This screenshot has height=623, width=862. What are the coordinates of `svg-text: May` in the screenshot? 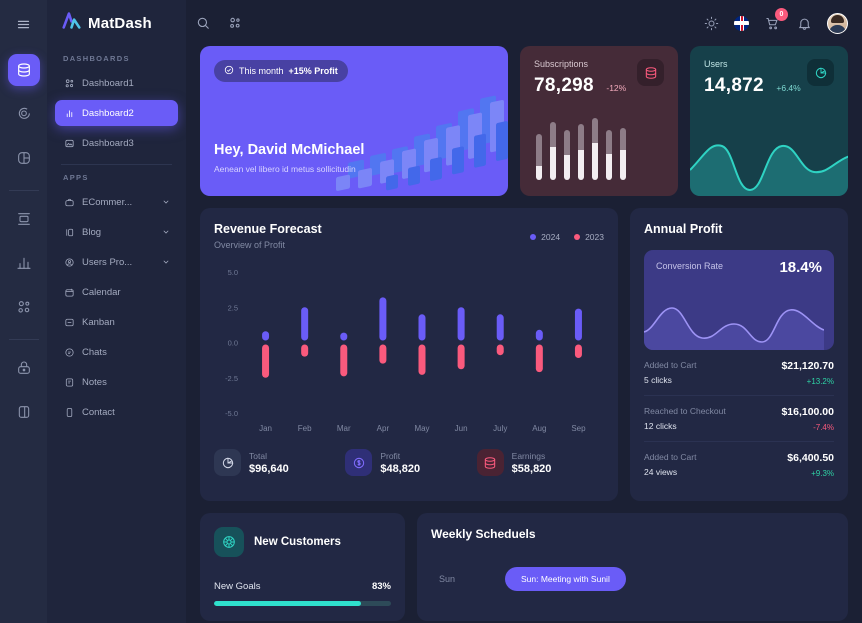 It's located at (421, 428).